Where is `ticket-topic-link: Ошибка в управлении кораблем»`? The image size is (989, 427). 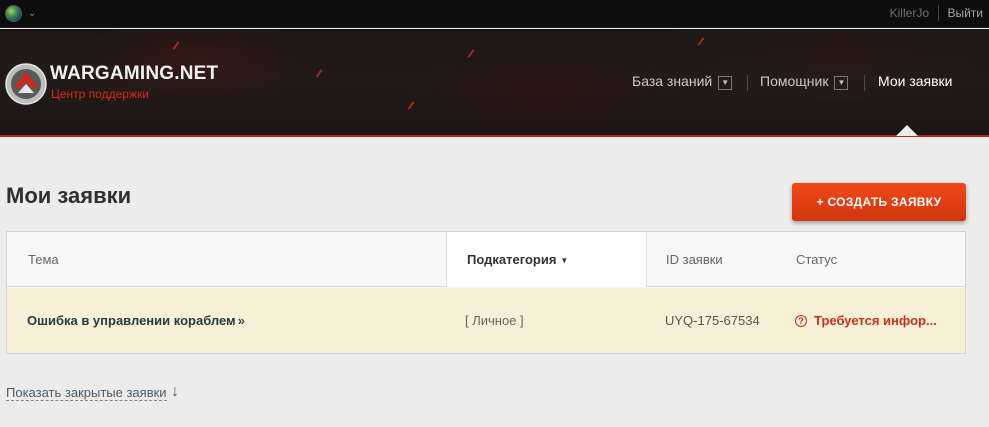
ticket-topic-link: Ошибка в управлении кораблем» is located at coordinates (136, 320).